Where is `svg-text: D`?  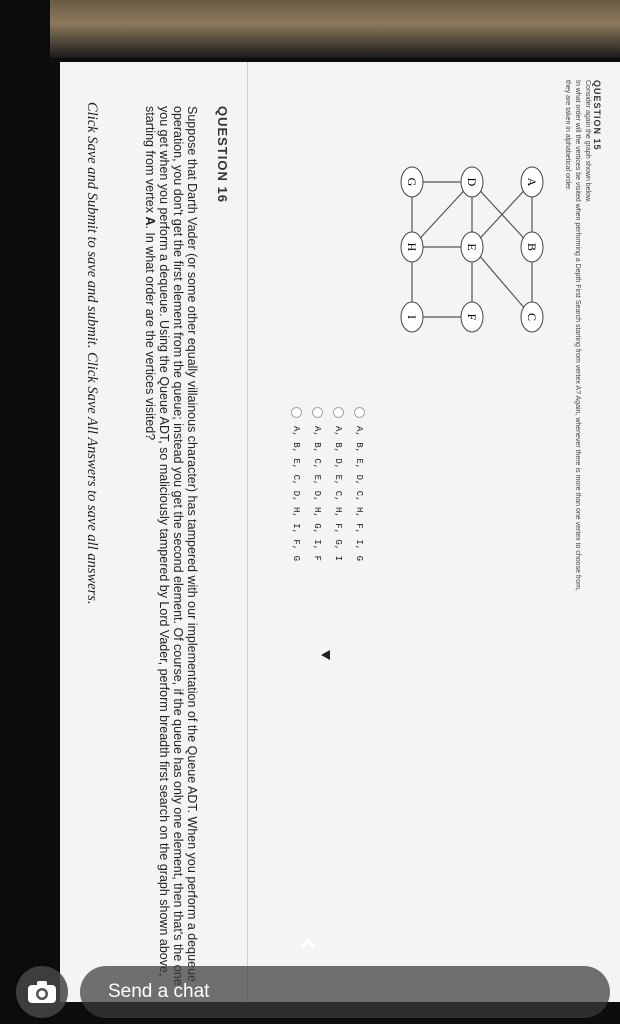
svg-text: D is located at coordinates (472, 182).